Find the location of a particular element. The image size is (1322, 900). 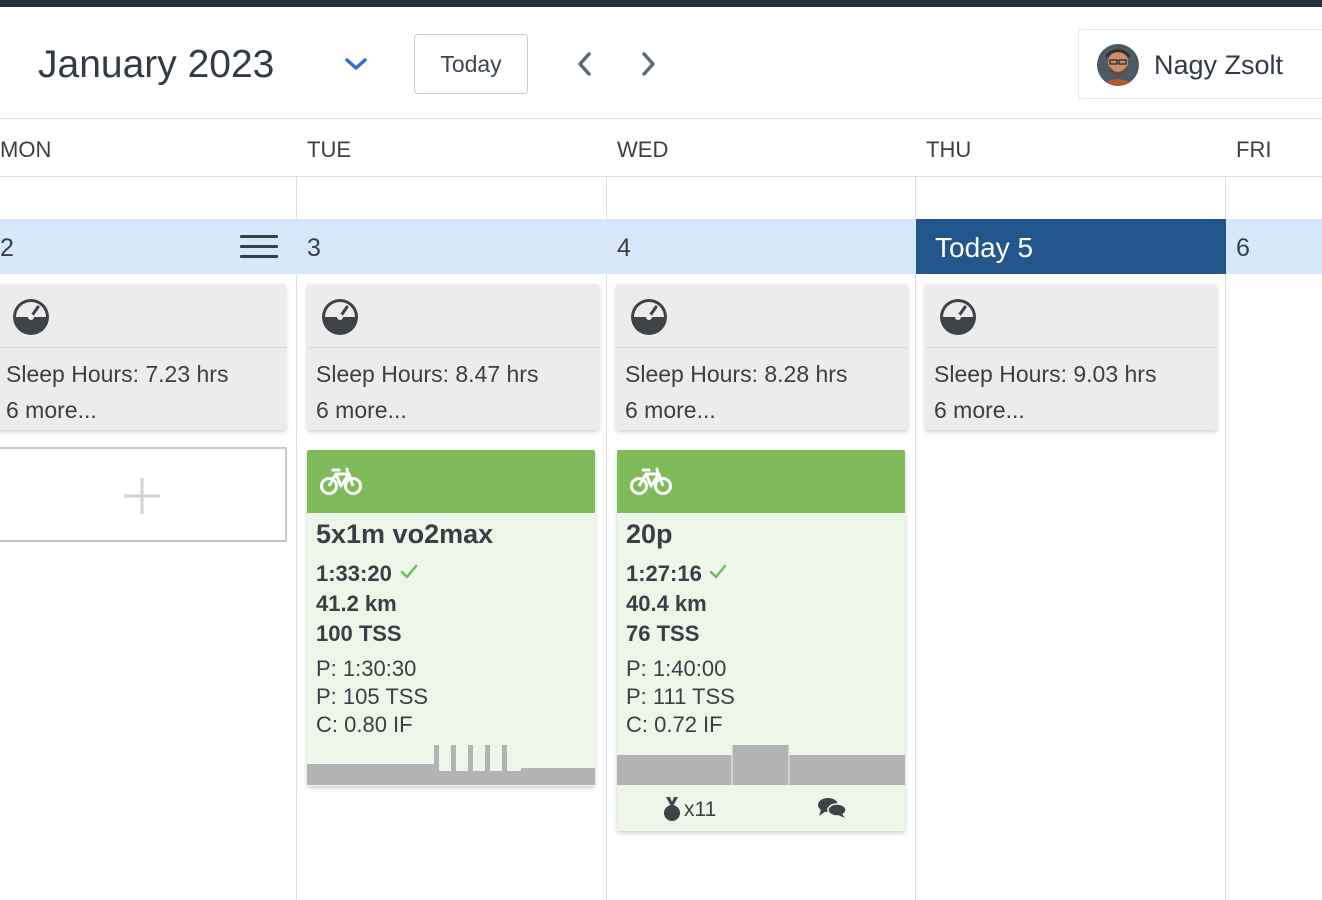

intensity-factor: C: 0.72 IF is located at coordinates (674, 724).